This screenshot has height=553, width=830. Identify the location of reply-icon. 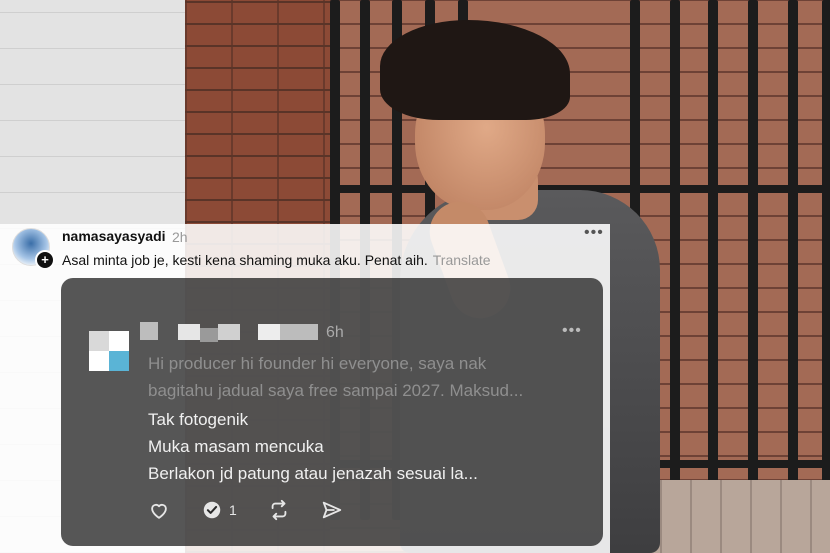
(212, 510).